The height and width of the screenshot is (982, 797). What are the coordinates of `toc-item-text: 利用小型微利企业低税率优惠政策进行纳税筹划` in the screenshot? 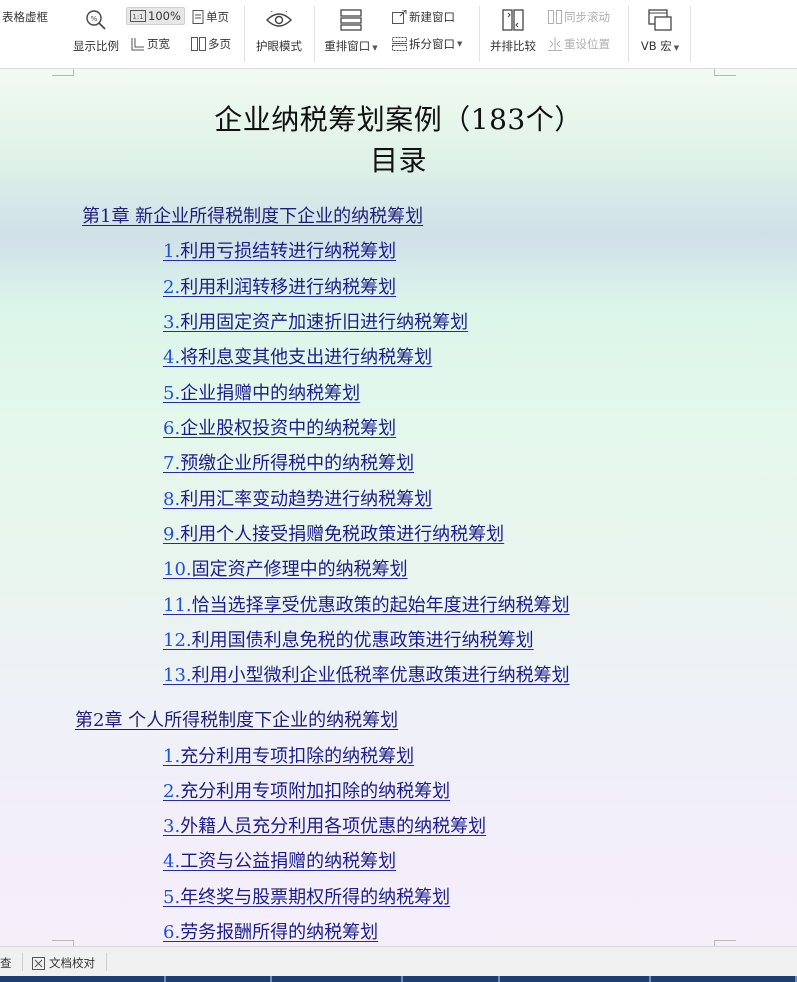 It's located at (380, 675).